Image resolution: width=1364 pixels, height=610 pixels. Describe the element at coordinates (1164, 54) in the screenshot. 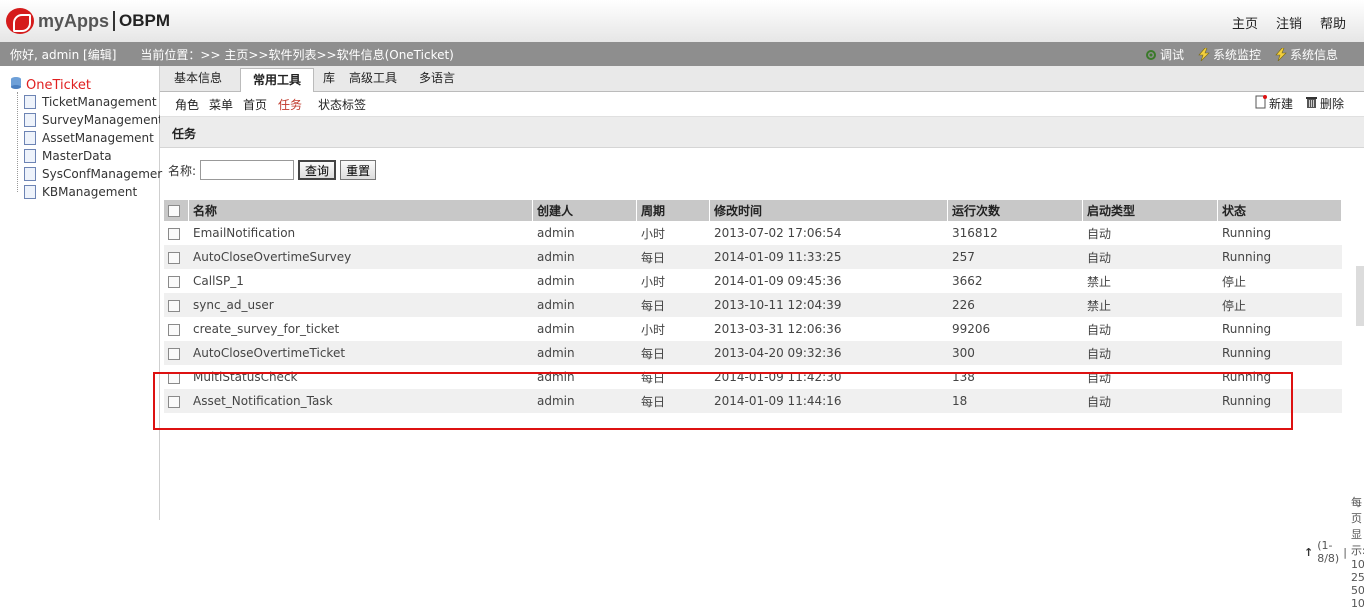

I see `debug-button: 调试` at that location.